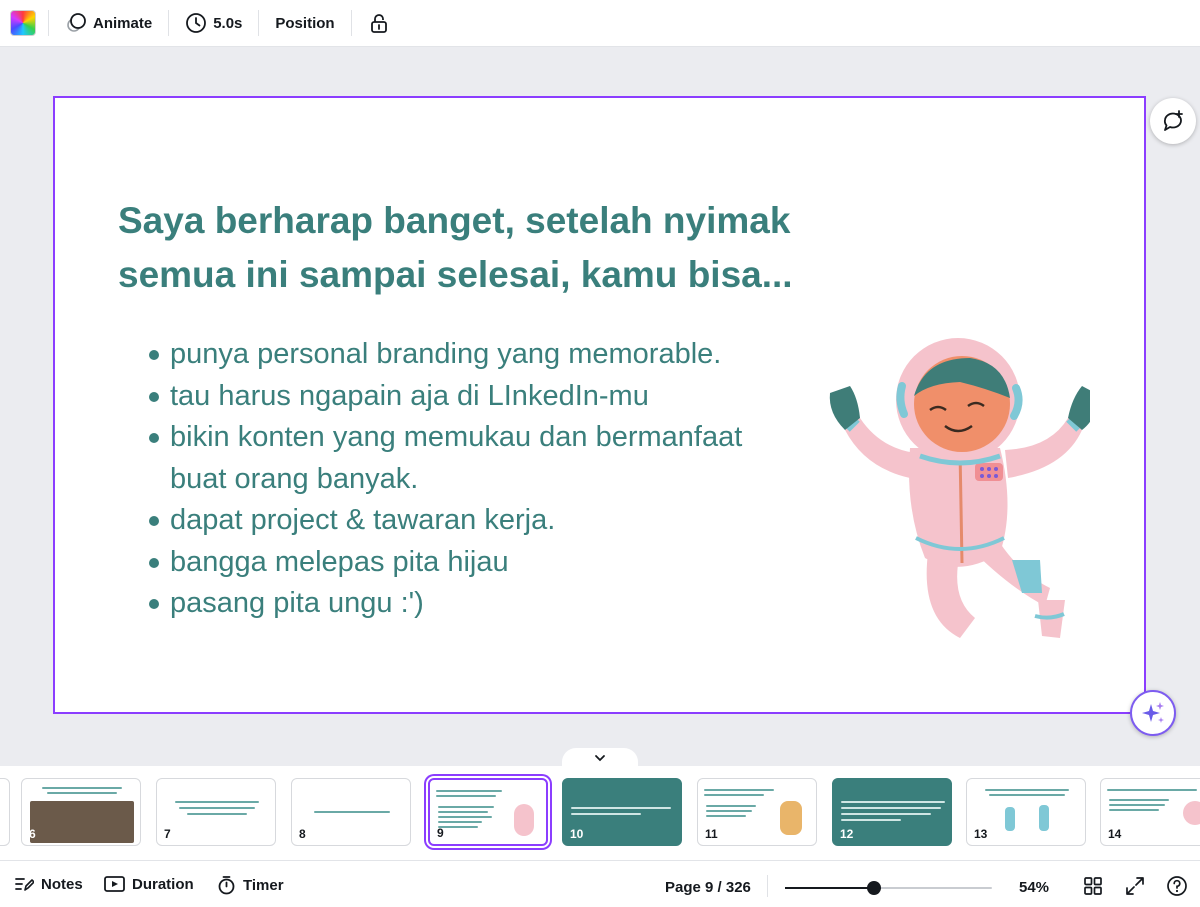  Describe the element at coordinates (228, 23) in the screenshot. I see `duration-label: 5.0s` at that location.